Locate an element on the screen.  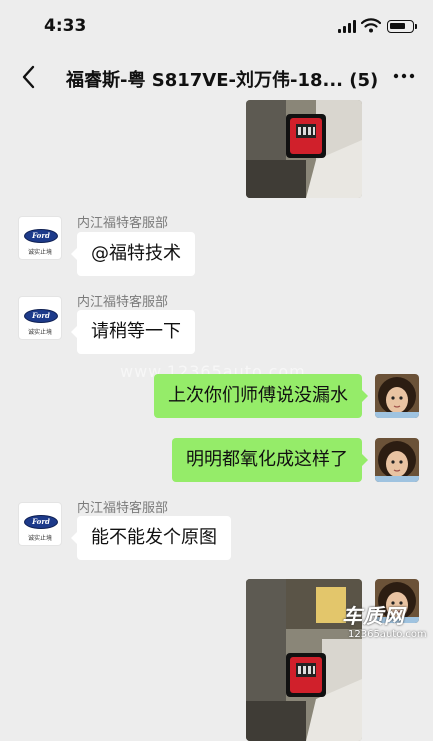
message-bubble-incoming: 能不能发个原图 is located at coordinates (151, 538).